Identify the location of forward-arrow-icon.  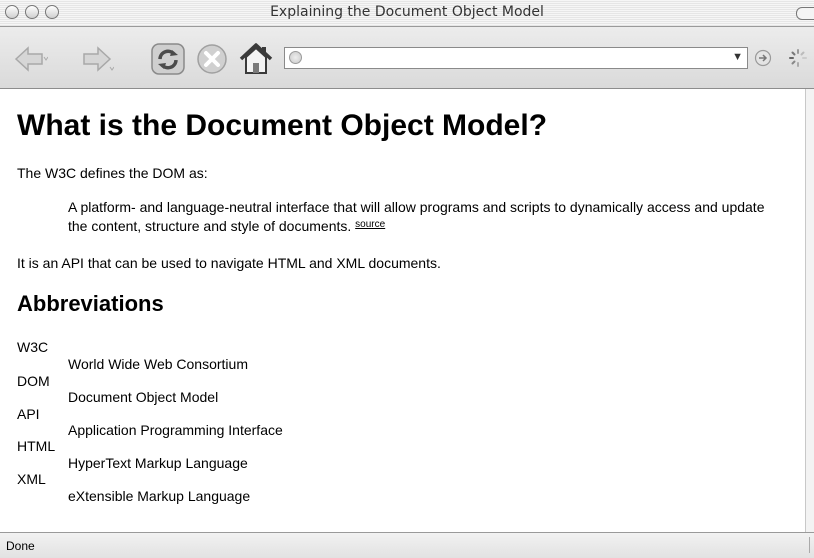
(99, 59).